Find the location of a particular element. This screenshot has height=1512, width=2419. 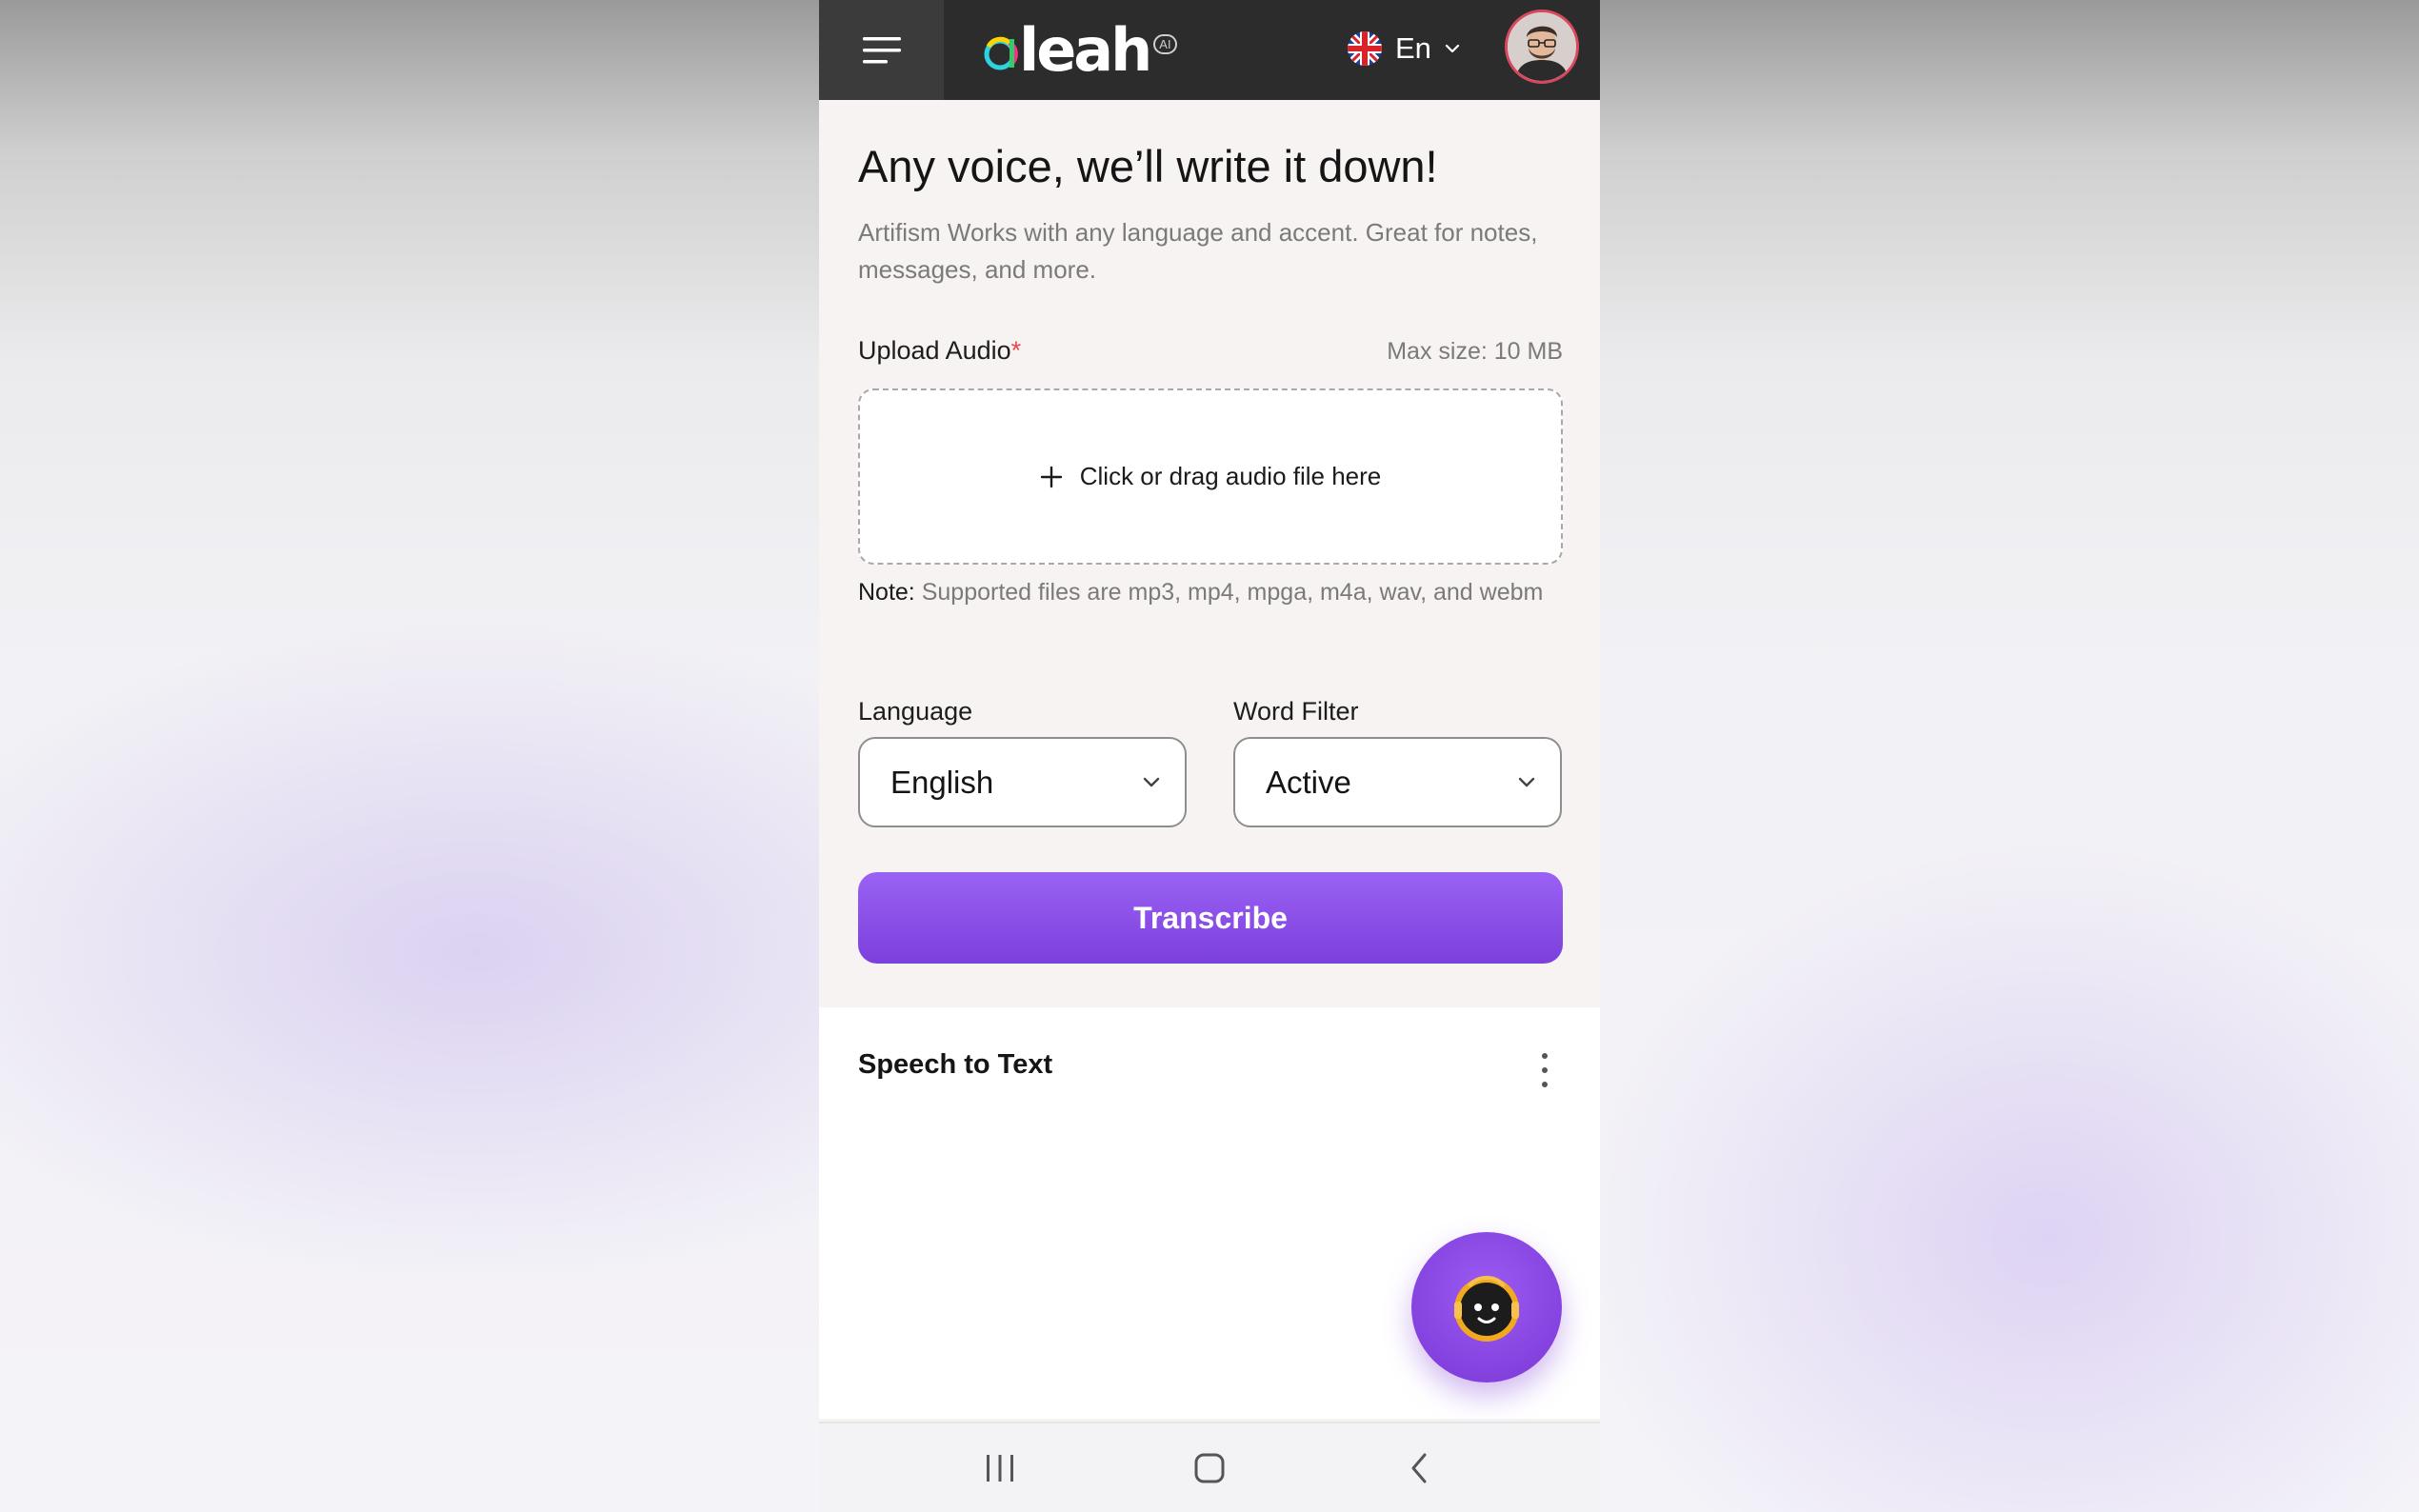

top-bar: leah AI En is located at coordinates (1209, 50).